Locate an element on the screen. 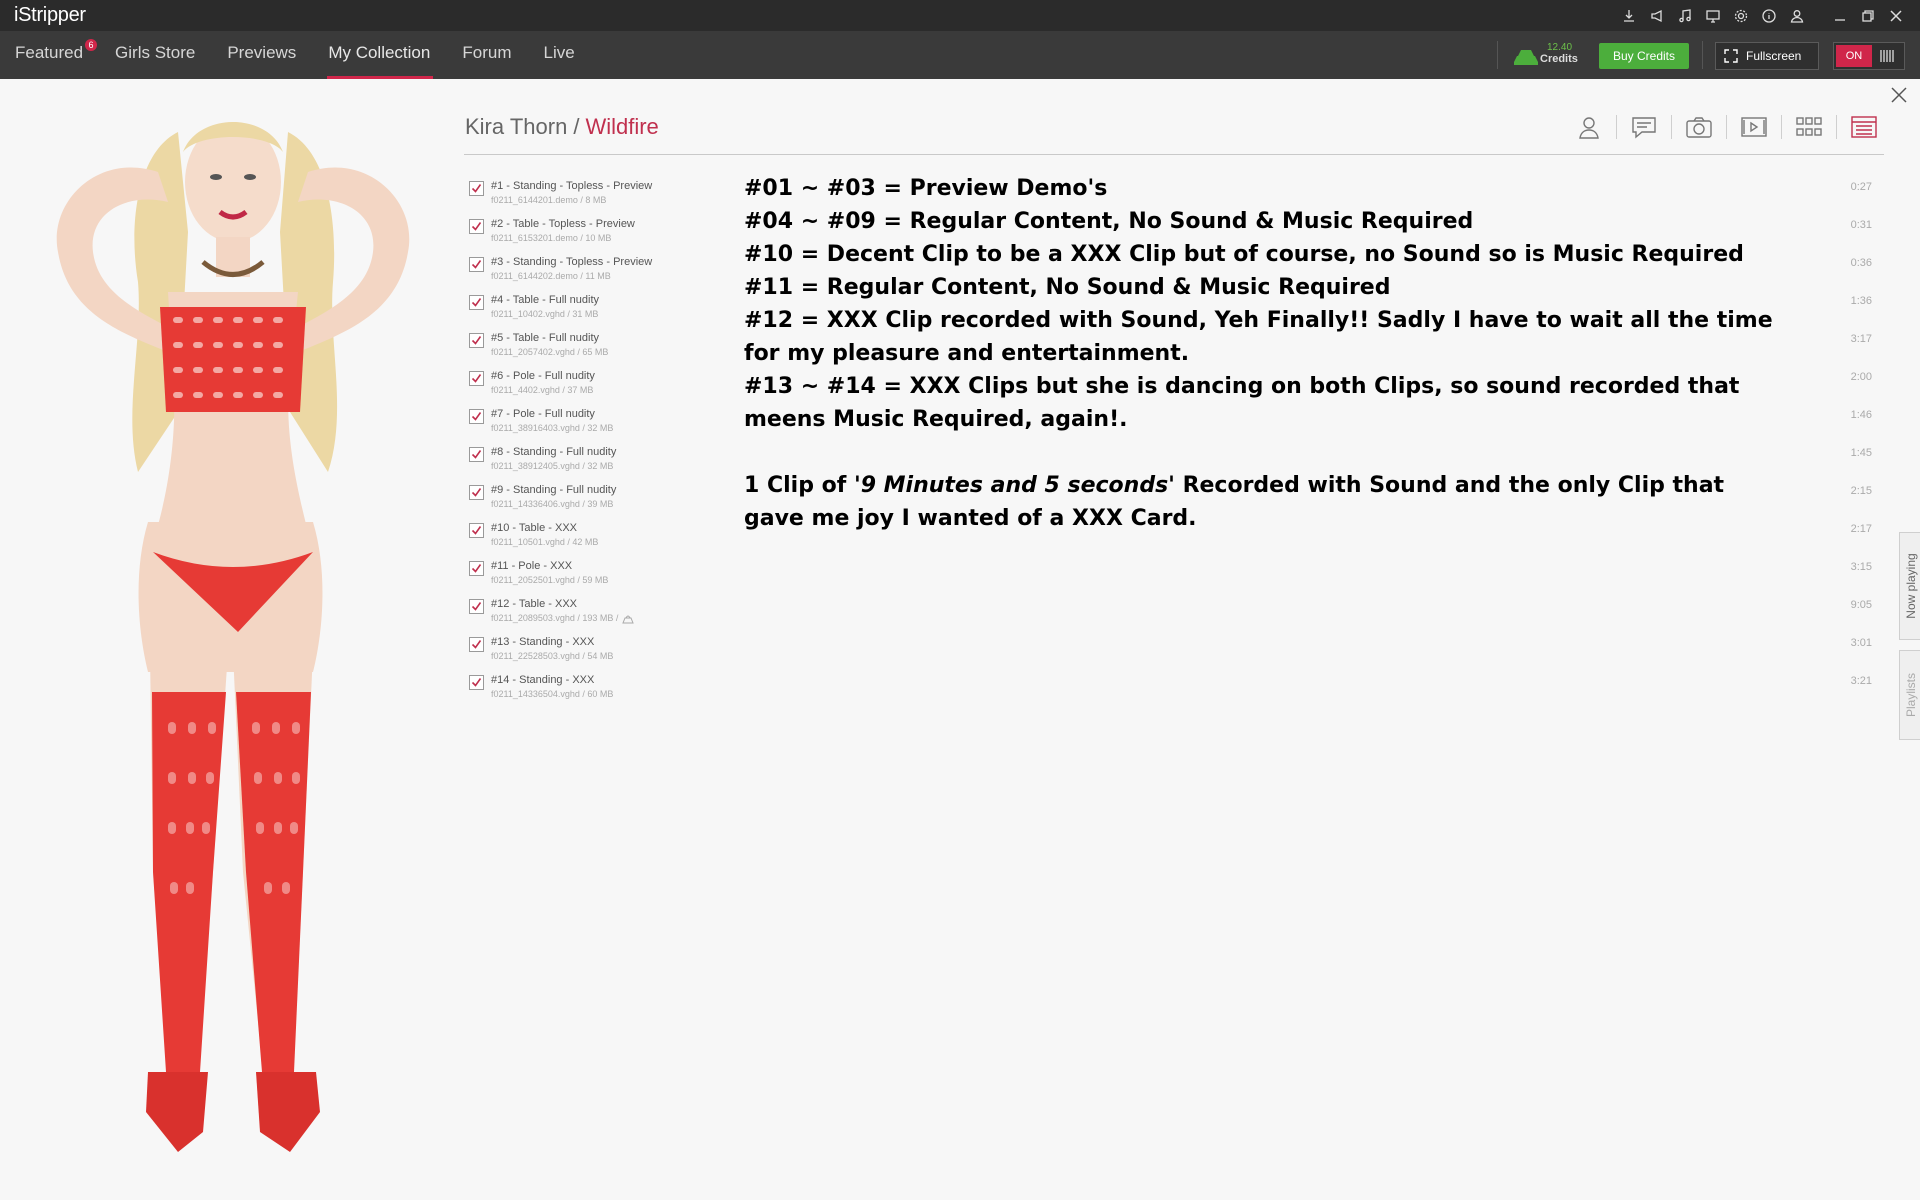  clip-file: f0211_2089503.vghd / 193 MB / is located at coordinates (563, 618).